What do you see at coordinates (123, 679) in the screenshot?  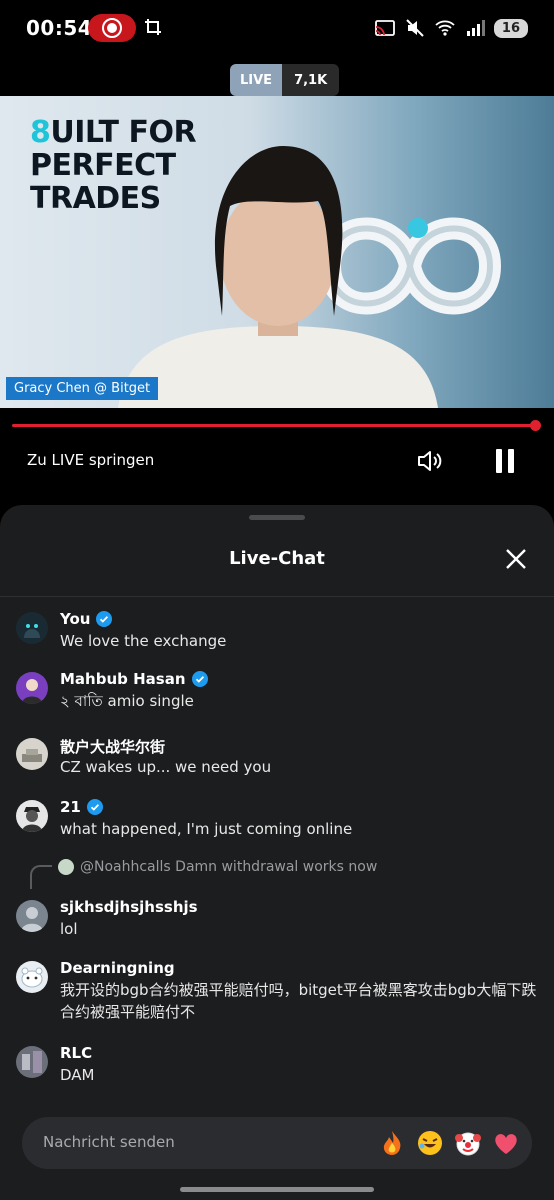 I see `chat-username: Mahbub Hasan` at bounding box center [123, 679].